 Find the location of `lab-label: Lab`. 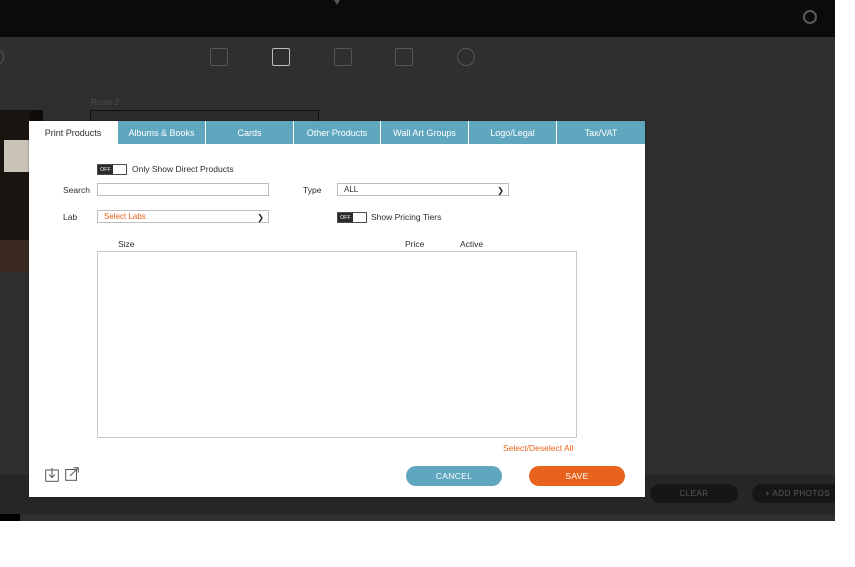

lab-label: Lab is located at coordinates (70, 217).